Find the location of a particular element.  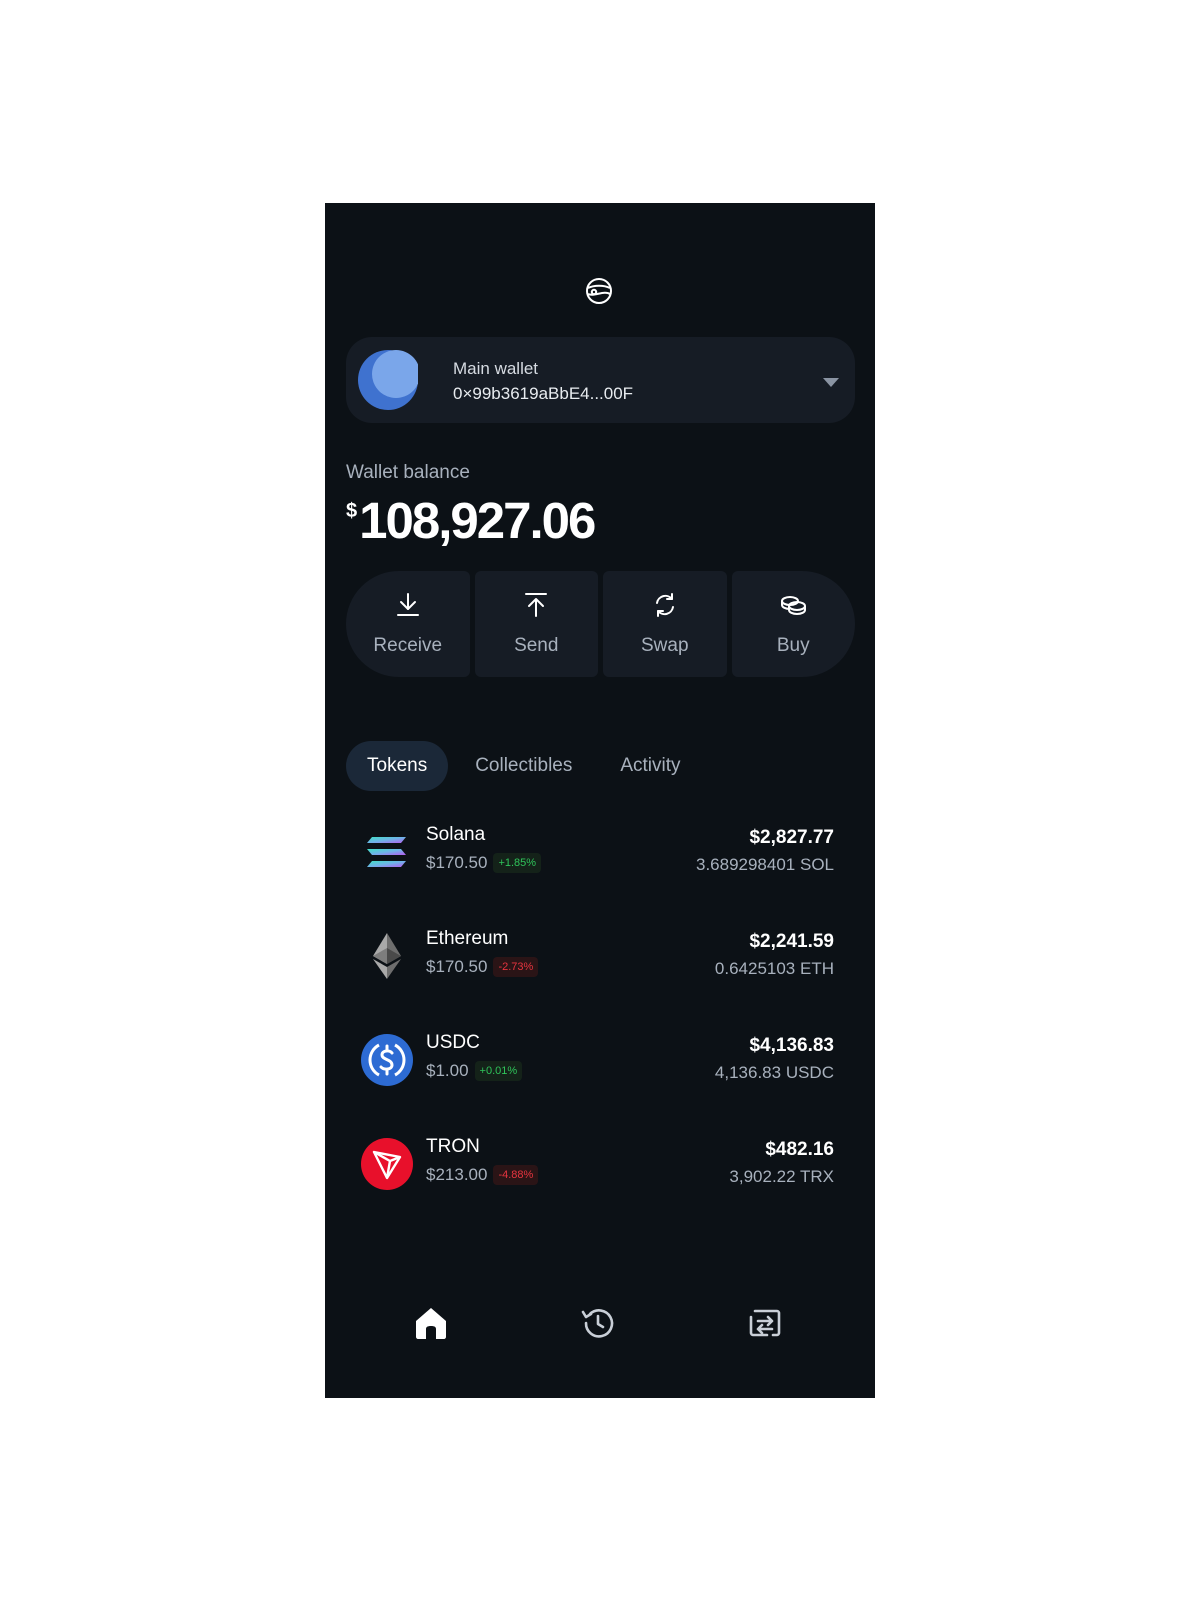

token-price-row: $170.50 -2.73% is located at coordinates (482, 967).